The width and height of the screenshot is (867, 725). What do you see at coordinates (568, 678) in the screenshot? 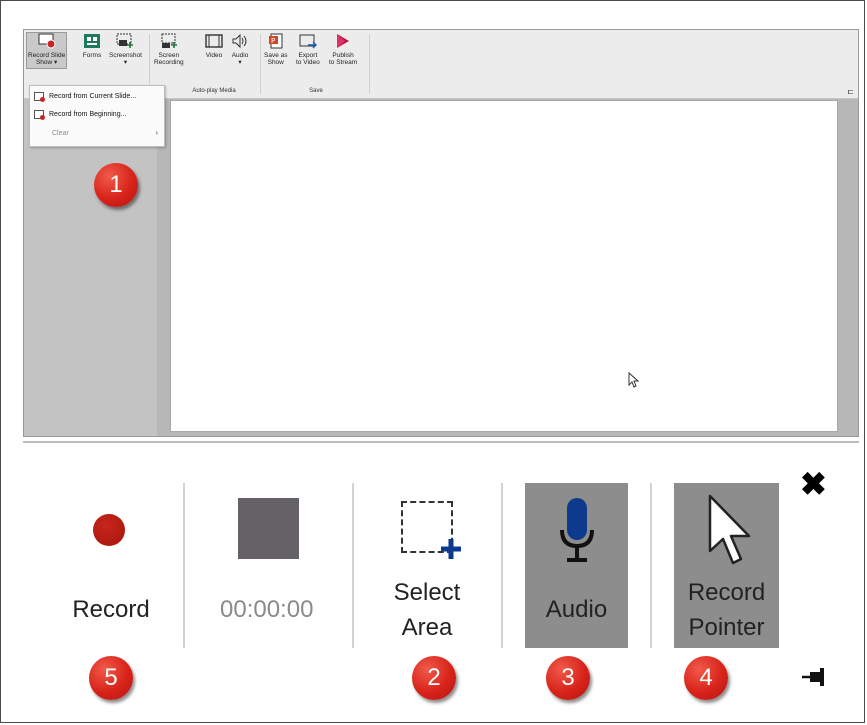
I see `callout-marker-3: 3` at bounding box center [568, 678].